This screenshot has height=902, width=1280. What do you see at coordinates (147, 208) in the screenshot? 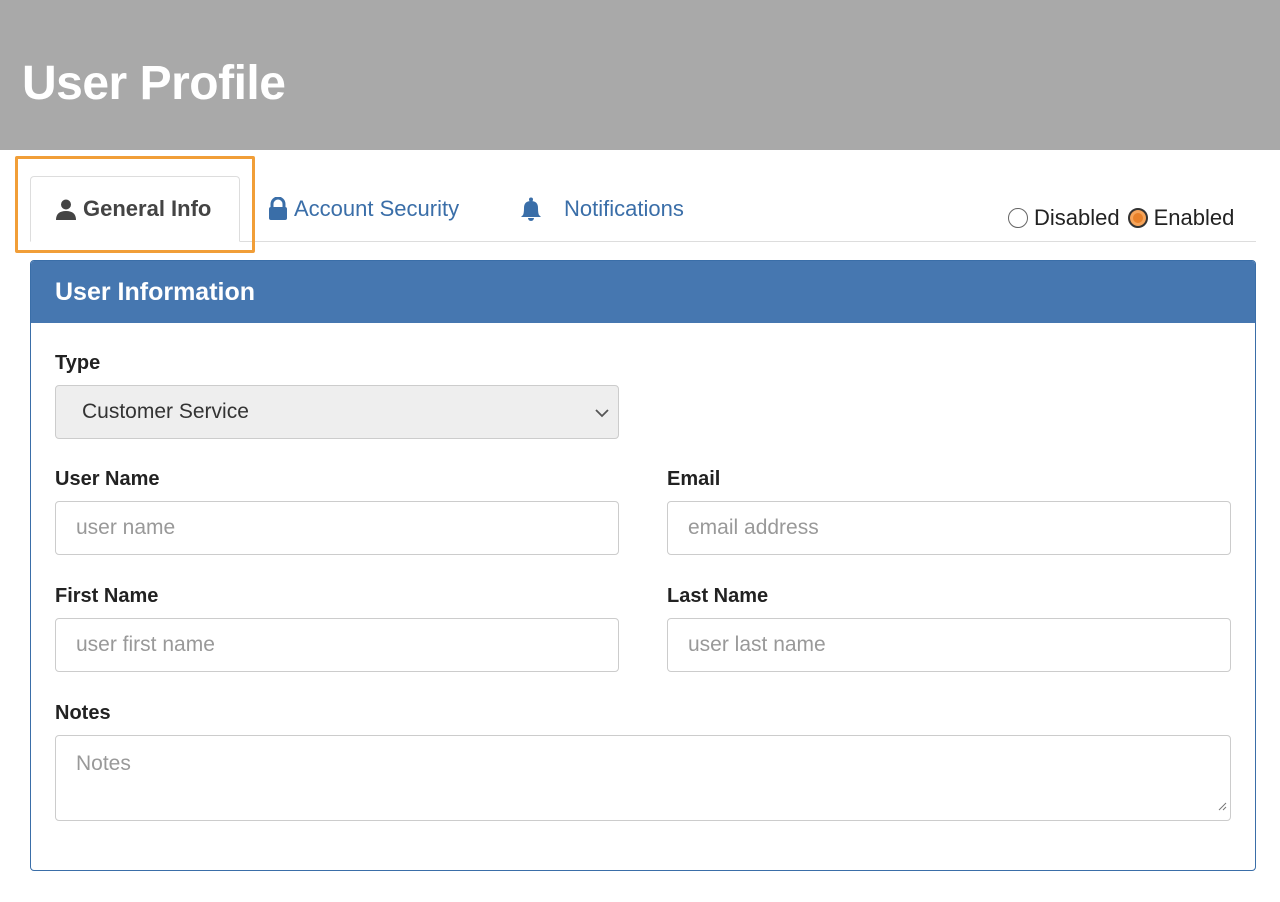
I see `tab-general-info-label: General Info` at bounding box center [147, 208].